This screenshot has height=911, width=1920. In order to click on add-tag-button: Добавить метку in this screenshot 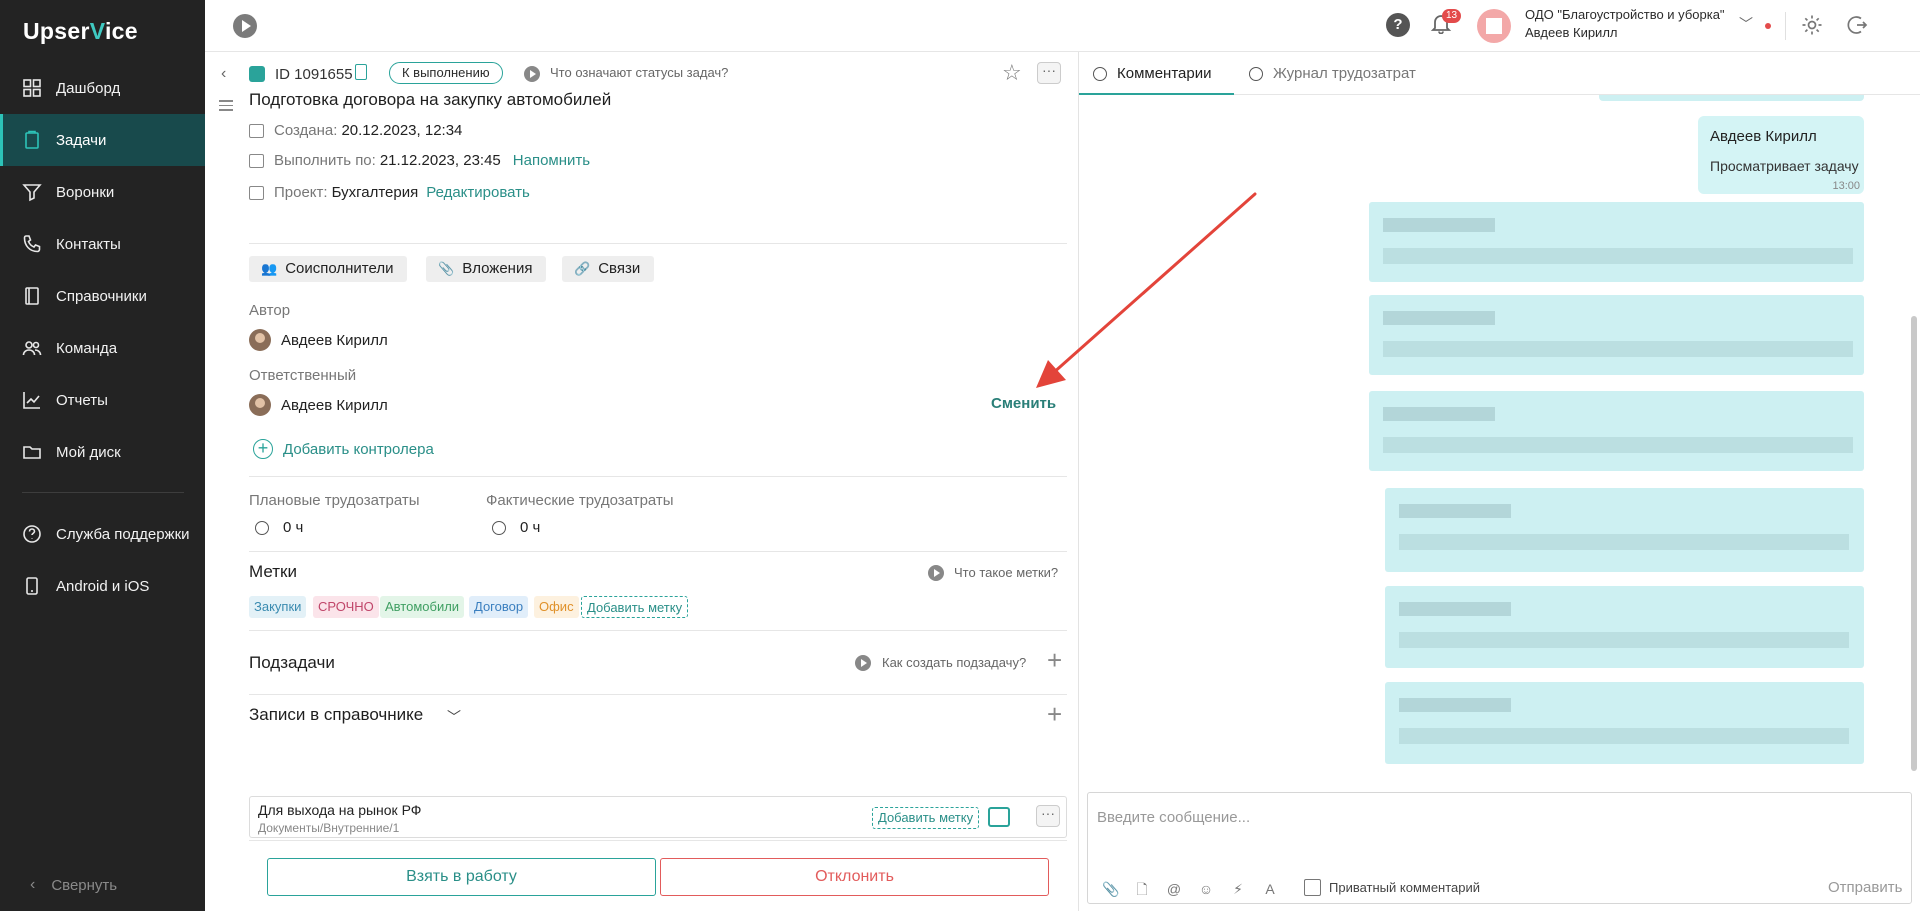, I will do `click(635, 607)`.